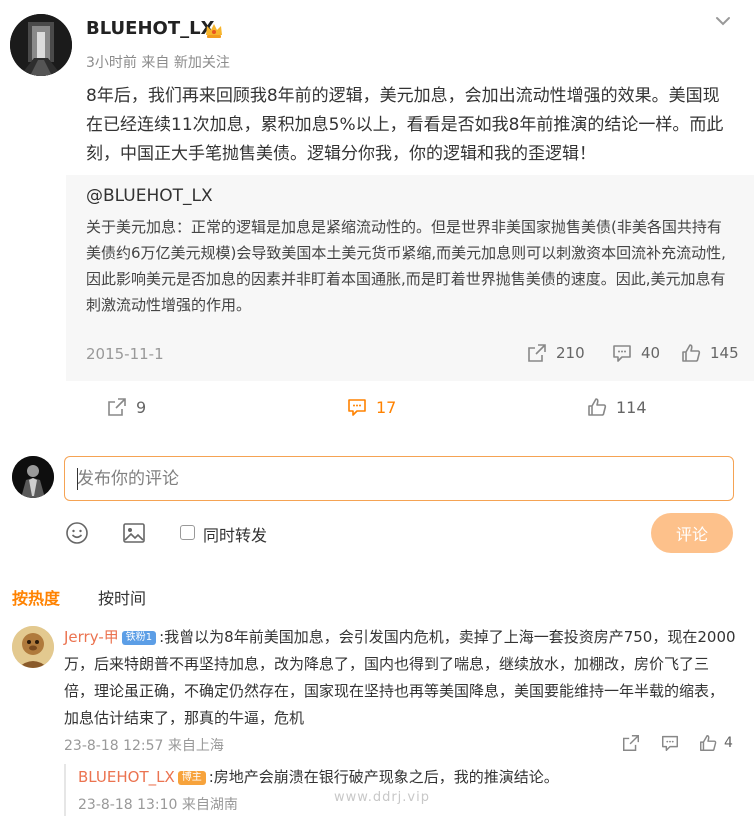 The image size is (754, 816). I want to click on submit-comment-button: 评论, so click(692, 533).